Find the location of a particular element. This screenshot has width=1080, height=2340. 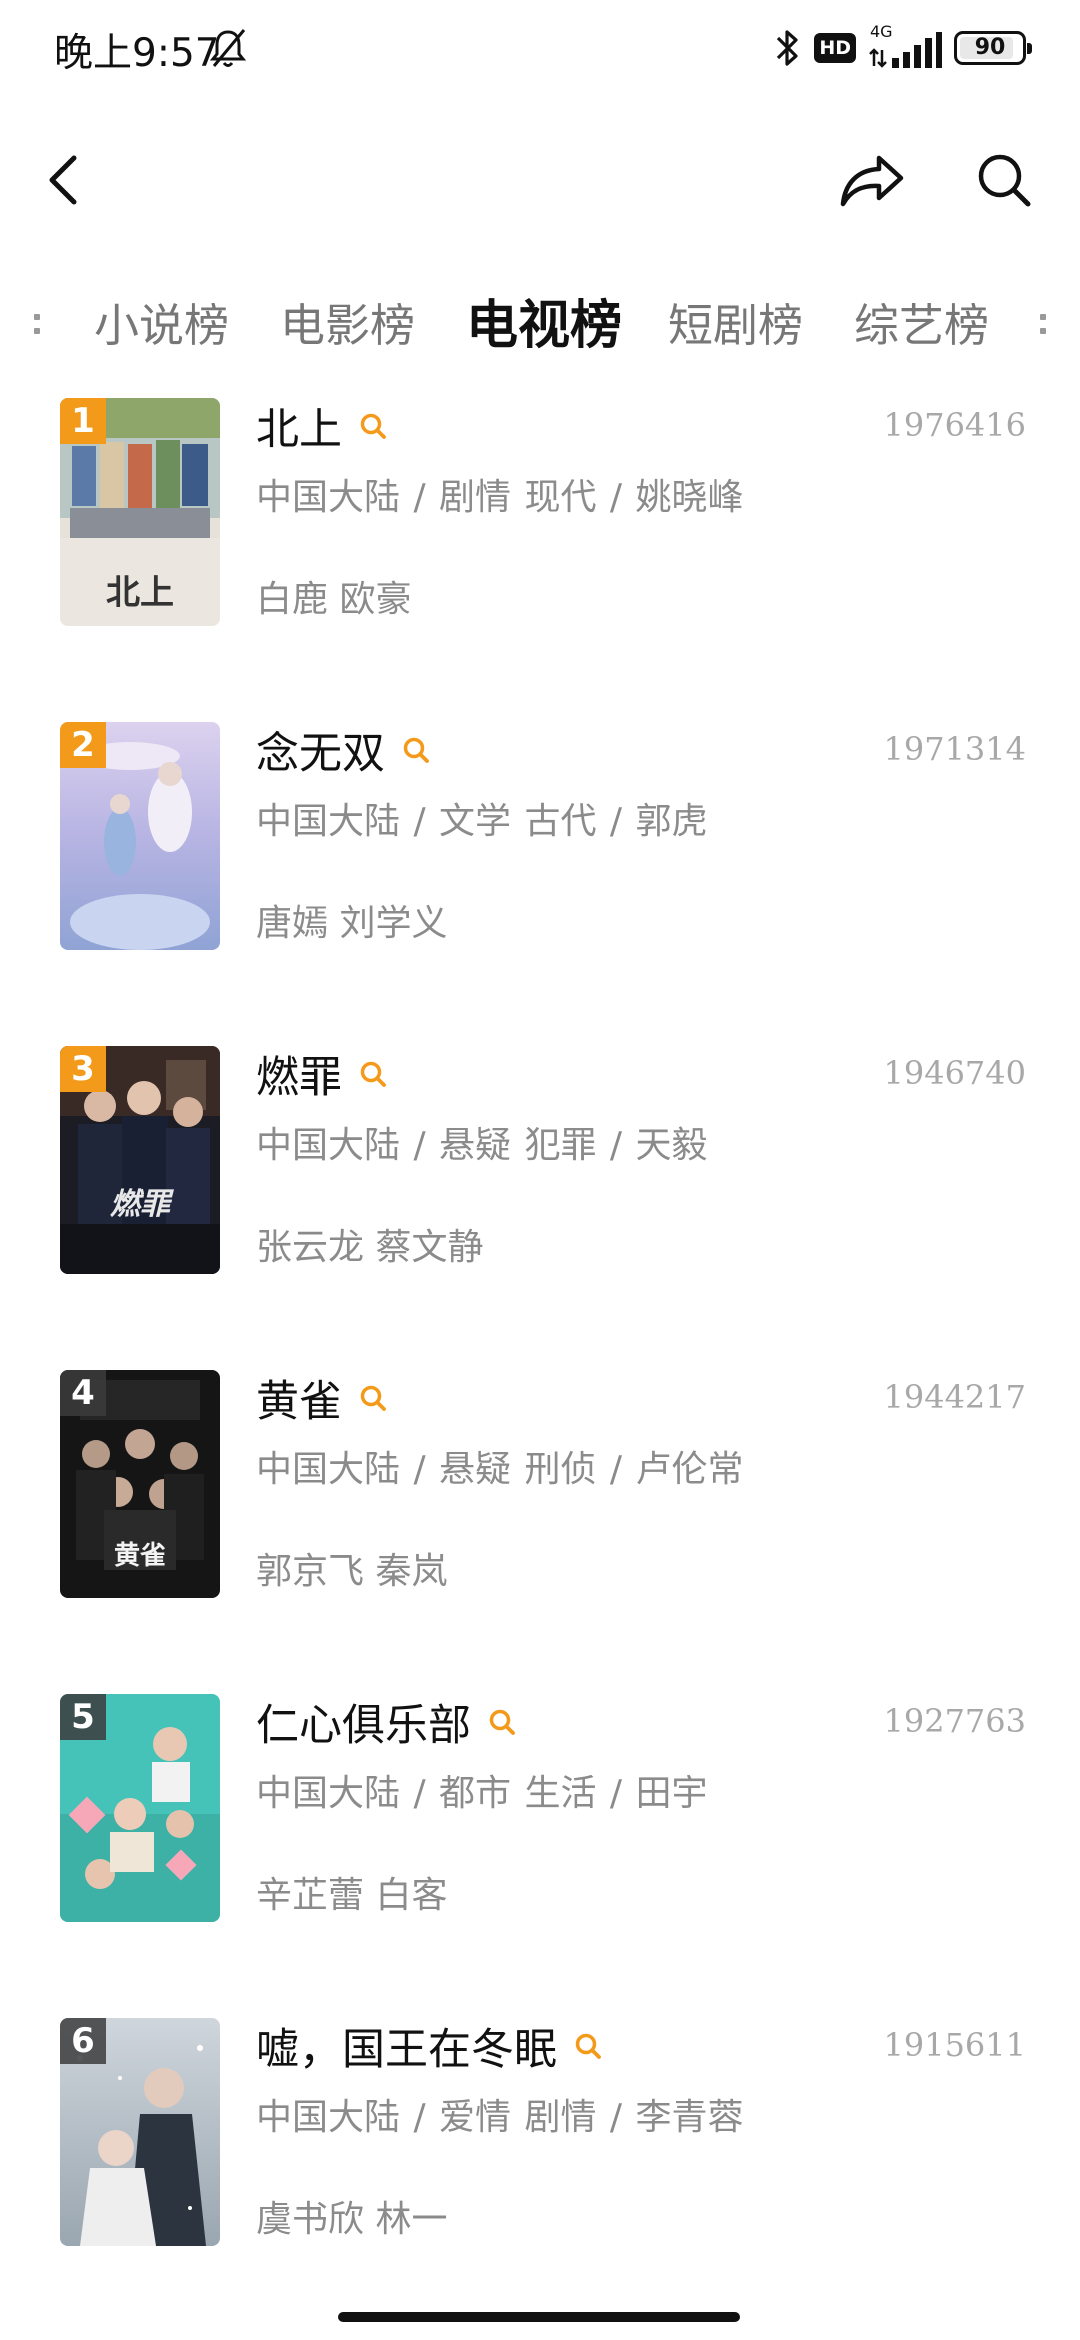

poster-image: 北上 1 is located at coordinates (140, 512).